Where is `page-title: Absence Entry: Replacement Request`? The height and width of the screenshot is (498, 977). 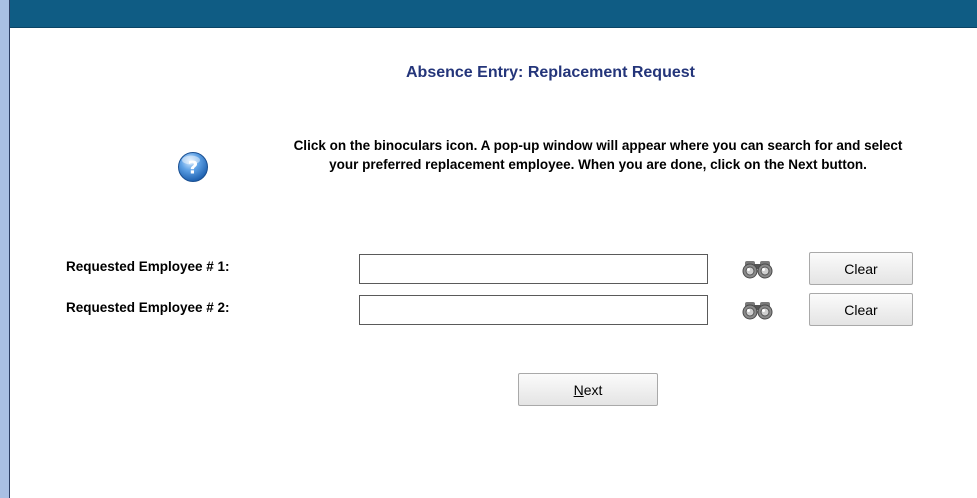 page-title: Absence Entry: Replacement Request is located at coordinates (550, 72).